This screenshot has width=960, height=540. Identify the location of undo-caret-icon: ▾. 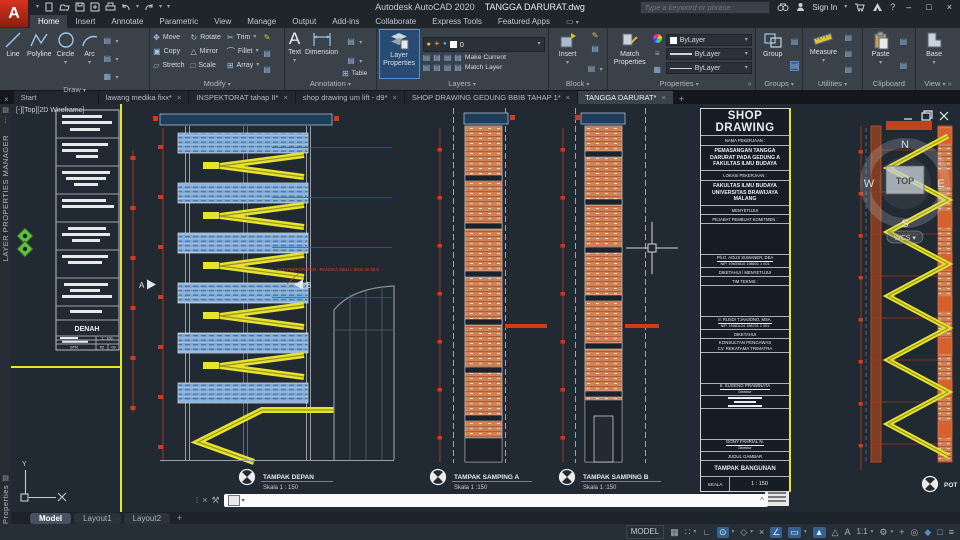
(137, 7).